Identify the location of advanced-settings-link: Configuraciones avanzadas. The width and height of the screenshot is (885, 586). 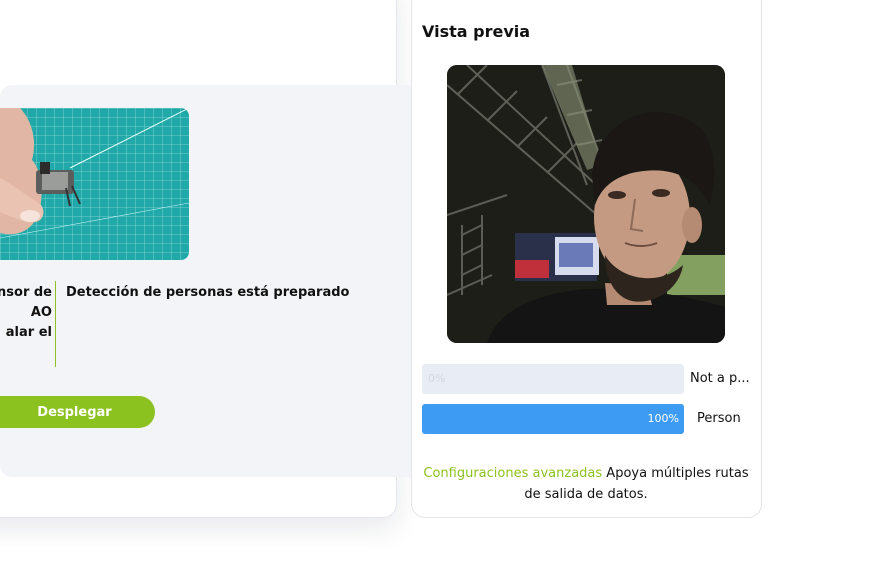
(512, 473).